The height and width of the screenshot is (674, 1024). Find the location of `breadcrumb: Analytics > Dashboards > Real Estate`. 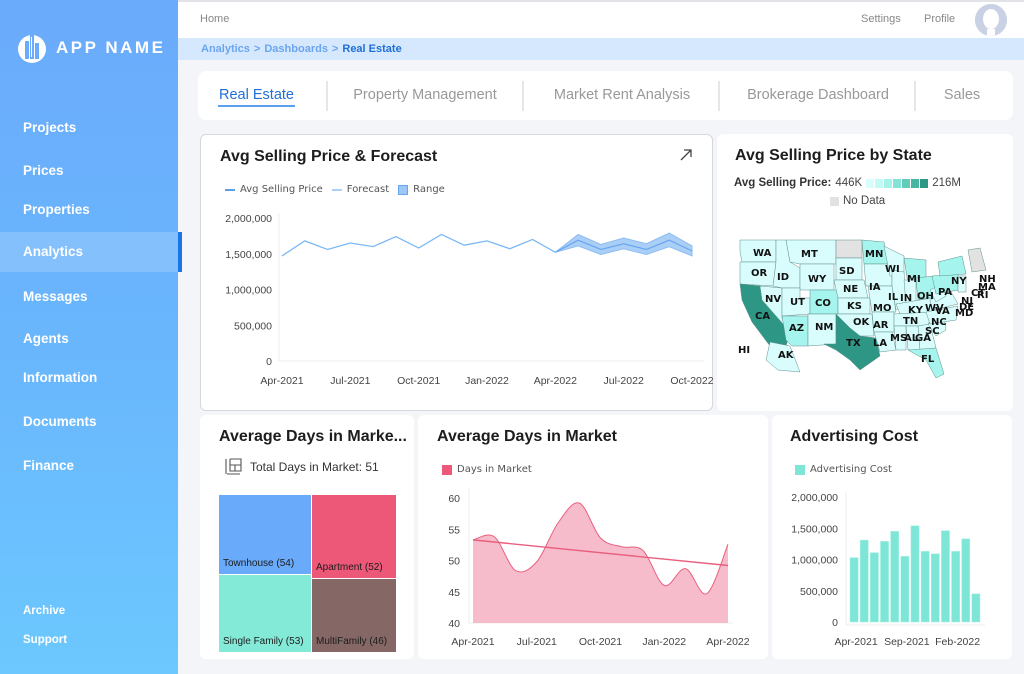

breadcrumb: Analytics > Dashboards > Real Estate is located at coordinates (601, 49).